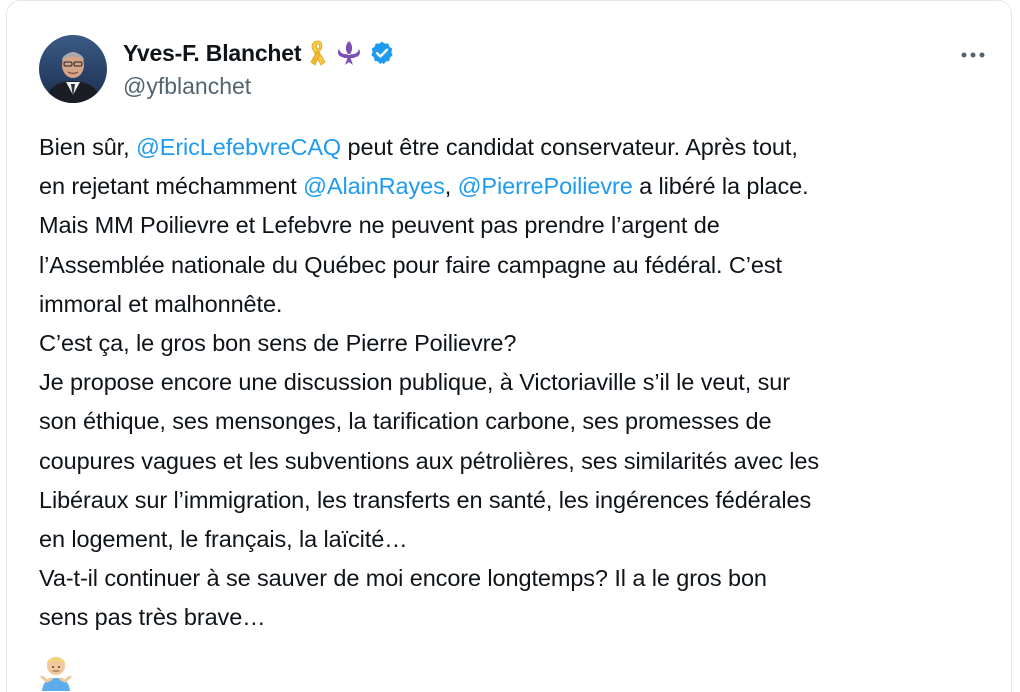 This screenshot has height=692, width=1020. I want to click on mention-link: @PierrePoilievre, so click(545, 186).